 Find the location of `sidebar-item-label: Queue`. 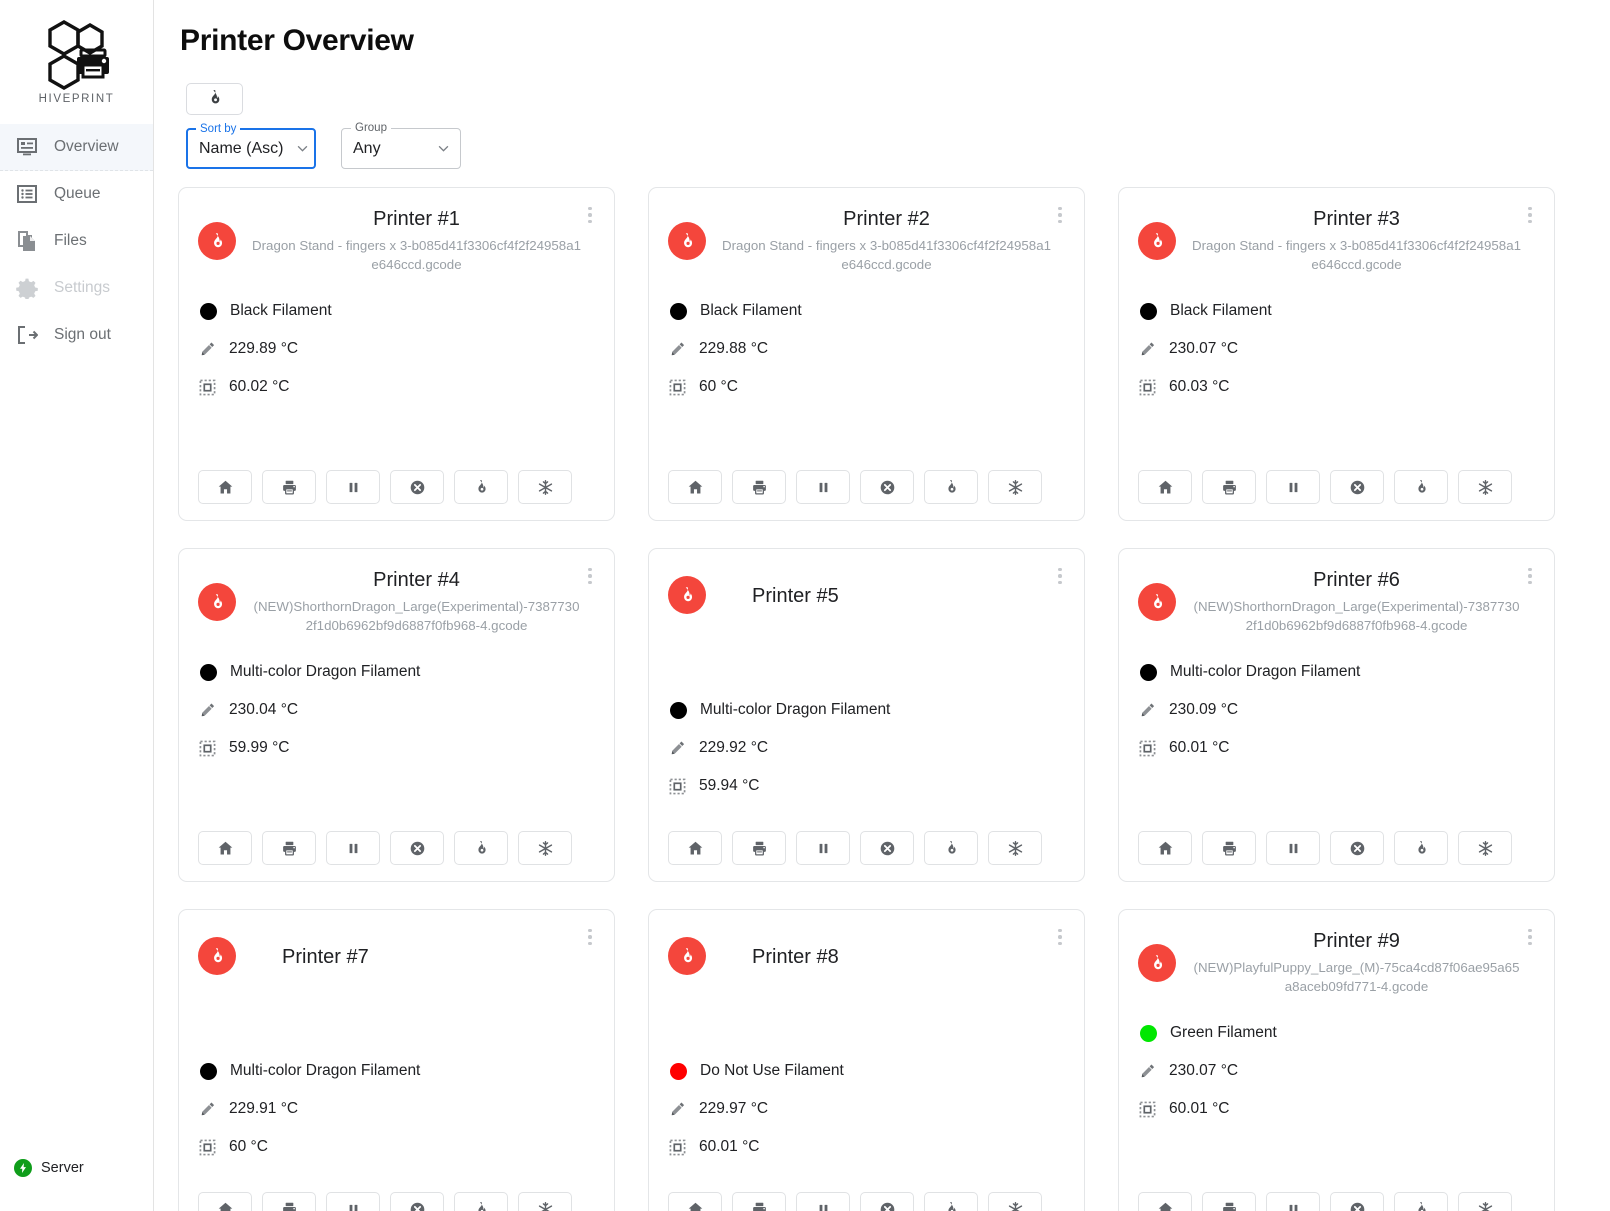

sidebar-item-label: Queue is located at coordinates (77, 193).